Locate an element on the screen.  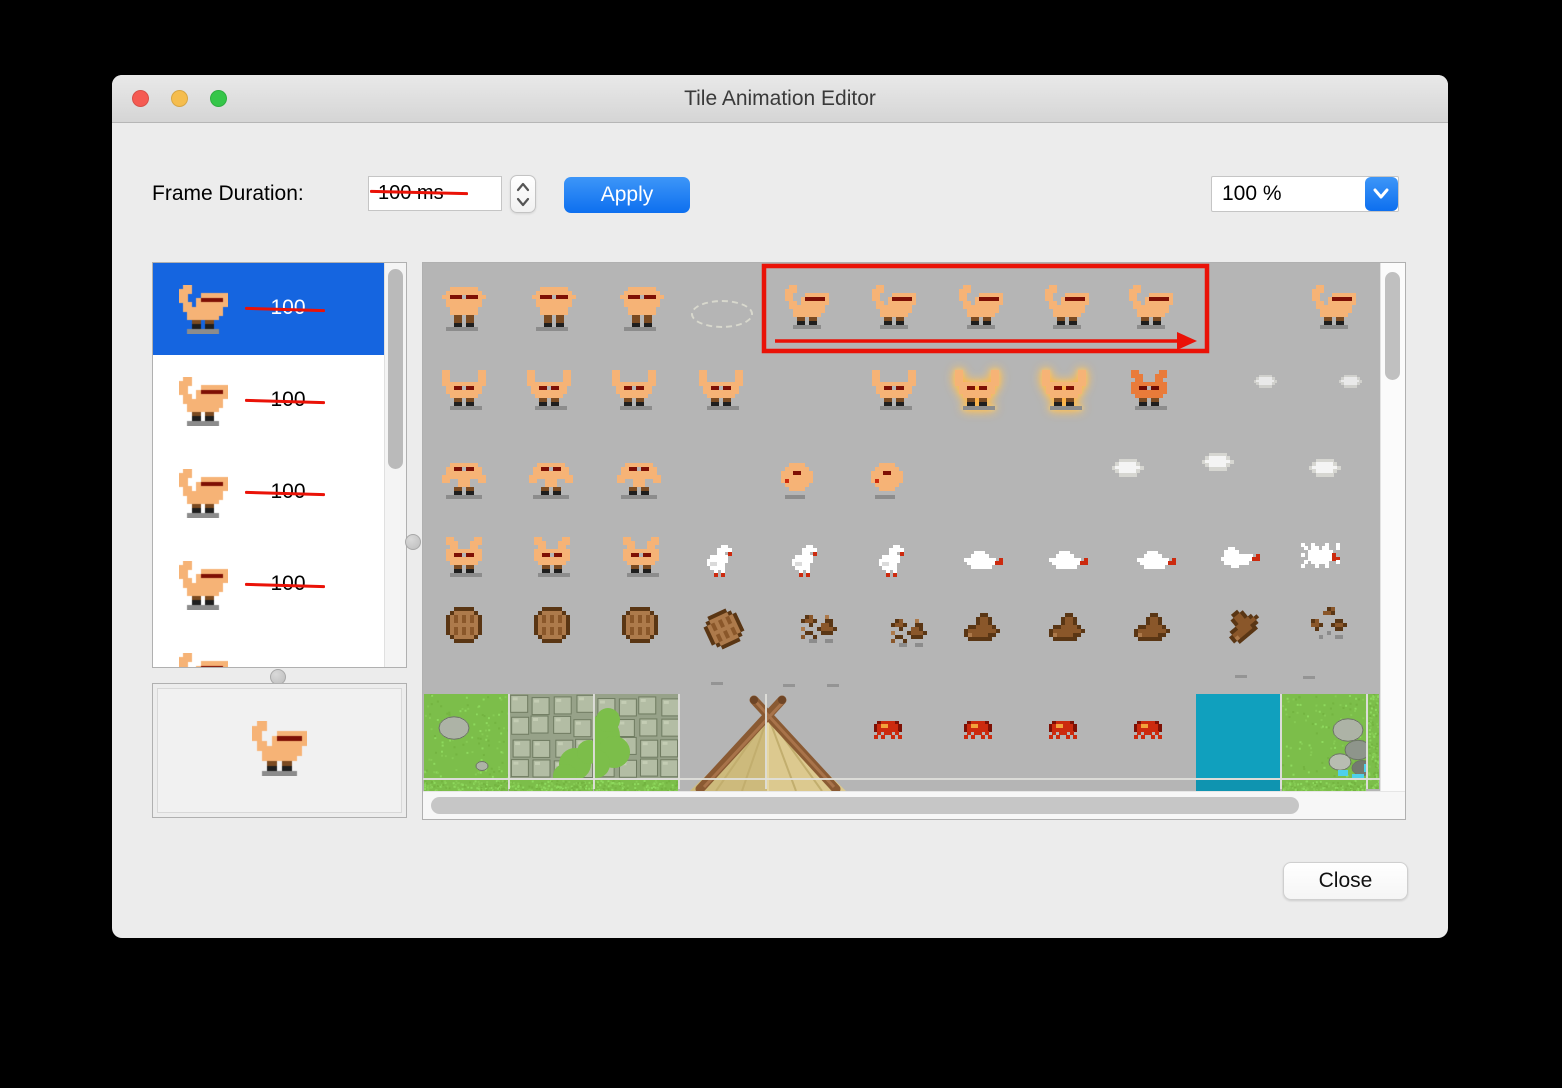
frame-list: 100 100 100 100 100 is located at coordinates (279, 465).